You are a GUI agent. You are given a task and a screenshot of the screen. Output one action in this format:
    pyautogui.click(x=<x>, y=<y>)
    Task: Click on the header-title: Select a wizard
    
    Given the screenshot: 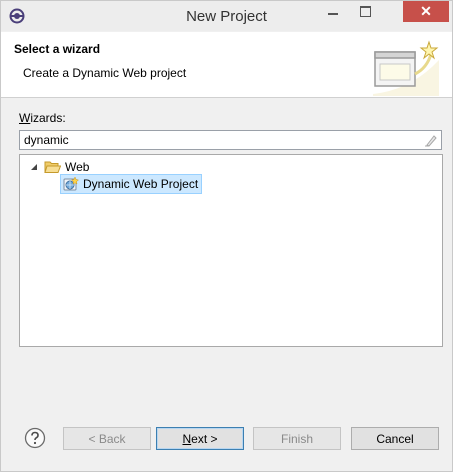 What is the action you would take?
    pyautogui.click(x=57, y=49)
    